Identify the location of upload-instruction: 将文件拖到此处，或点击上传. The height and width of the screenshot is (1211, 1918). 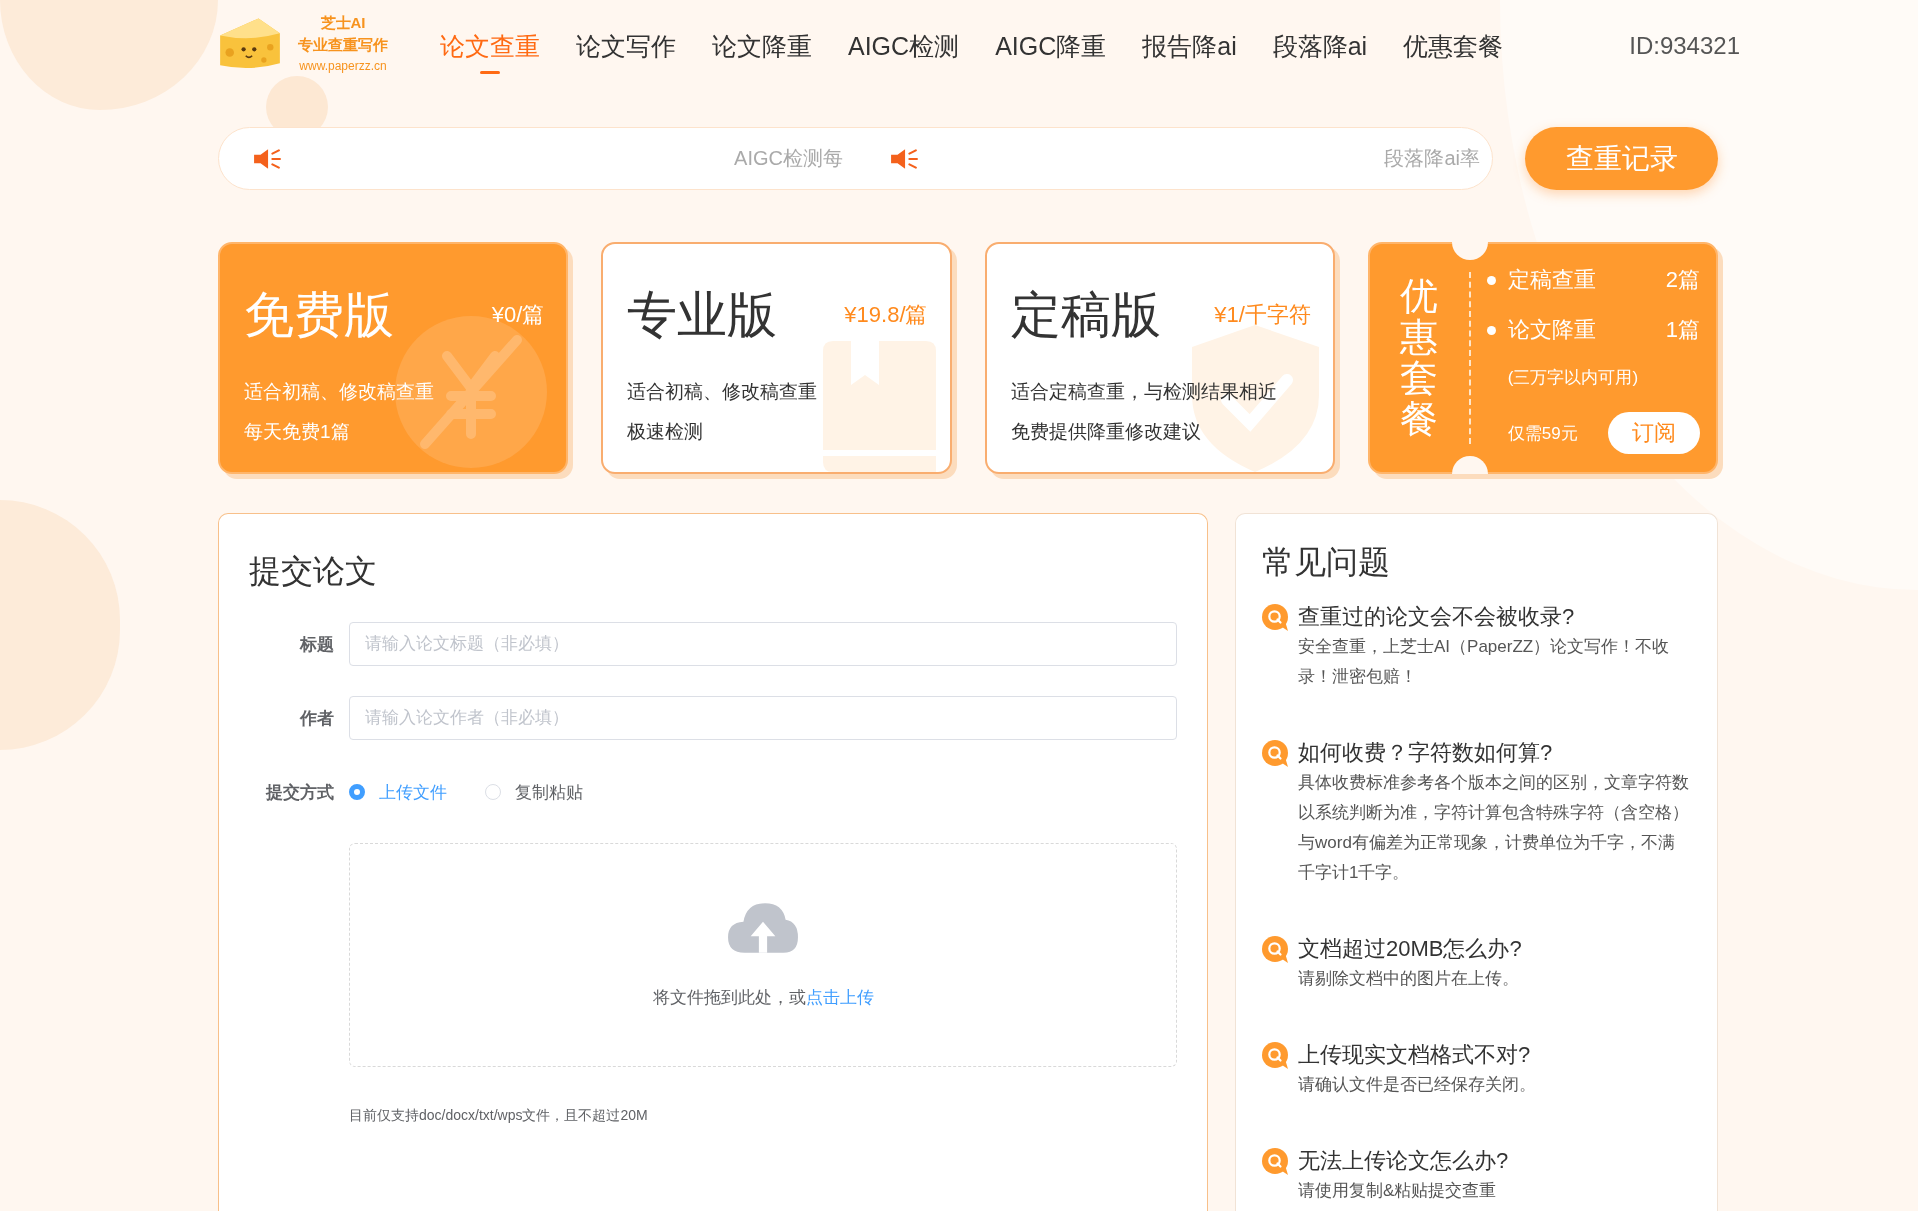
(763, 998).